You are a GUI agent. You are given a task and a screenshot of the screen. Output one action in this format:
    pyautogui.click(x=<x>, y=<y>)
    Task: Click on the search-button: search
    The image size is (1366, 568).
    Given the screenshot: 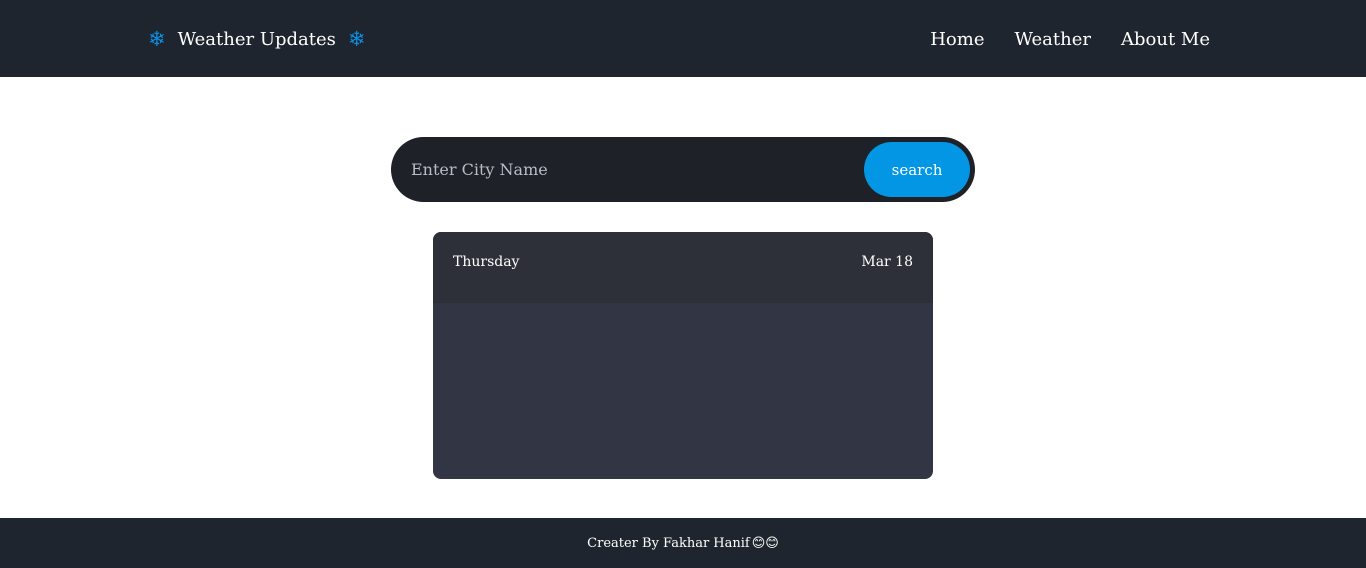 What is the action you would take?
    pyautogui.click(x=917, y=169)
    